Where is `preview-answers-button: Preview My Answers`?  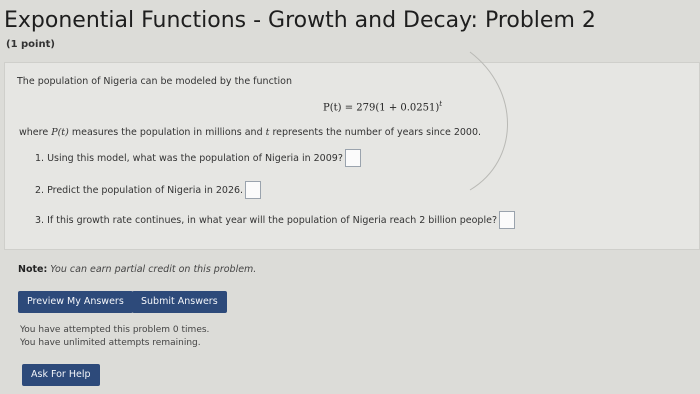 preview-answers-button: Preview My Answers is located at coordinates (75, 302).